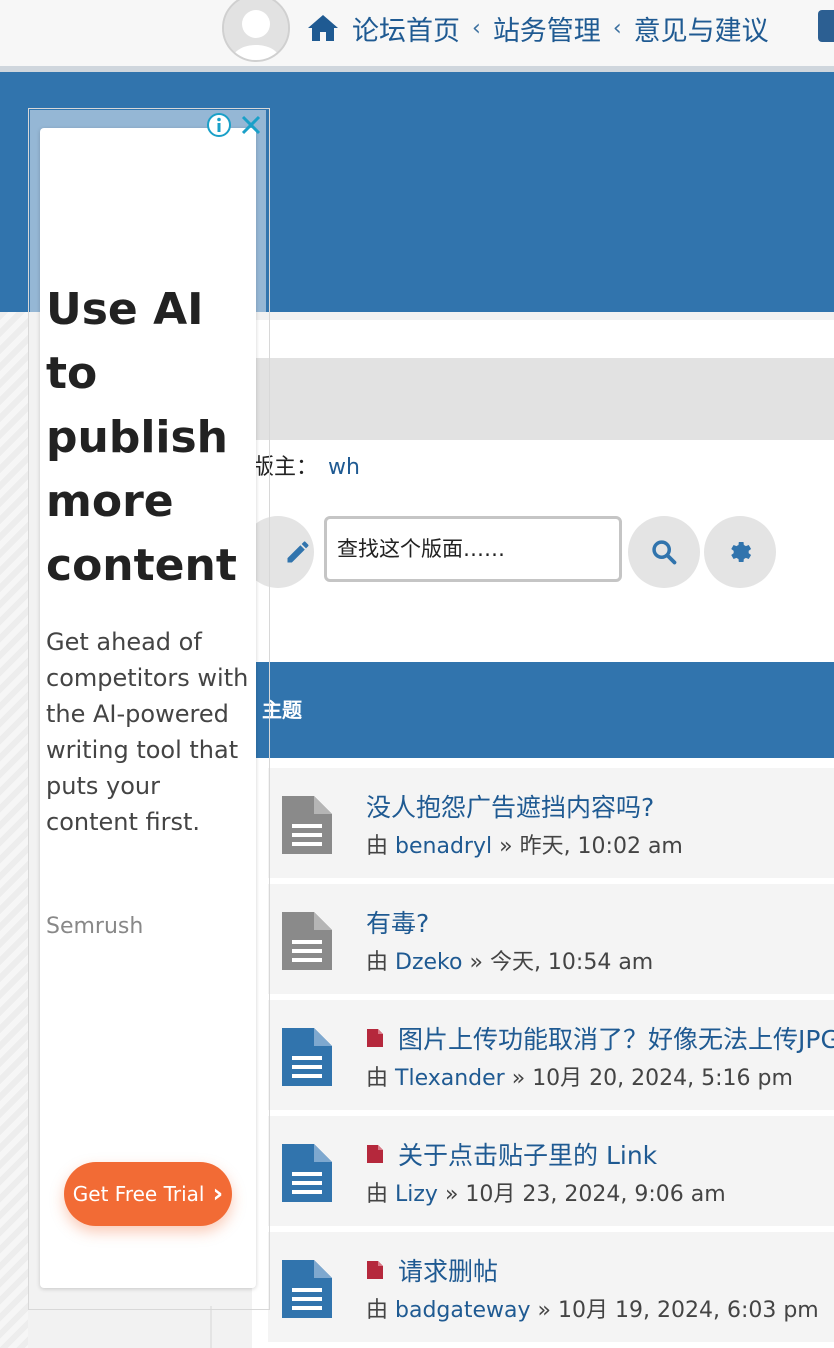 The image size is (834, 1348). What do you see at coordinates (151, 438) in the screenshot?
I see `ad-headline: Use AI to publish more content` at bounding box center [151, 438].